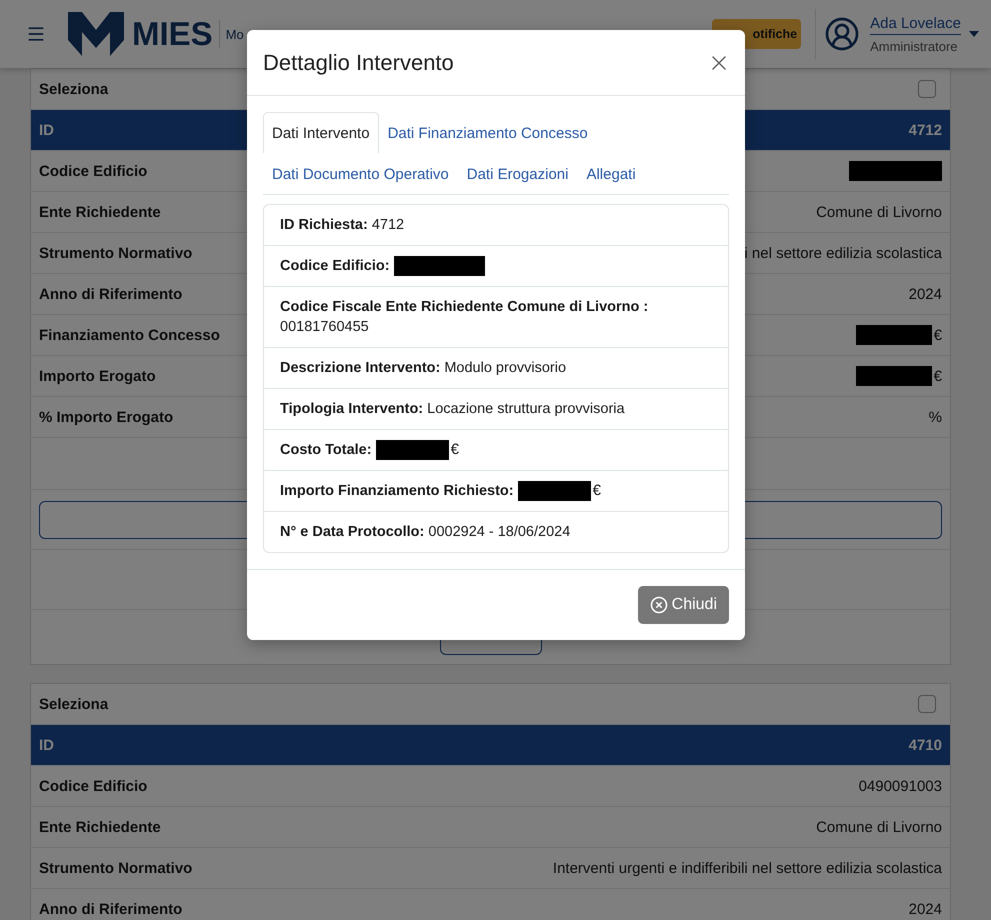 This screenshot has height=920, width=991. Describe the element at coordinates (683, 605) in the screenshot. I see `close-button: Chiudi` at that location.